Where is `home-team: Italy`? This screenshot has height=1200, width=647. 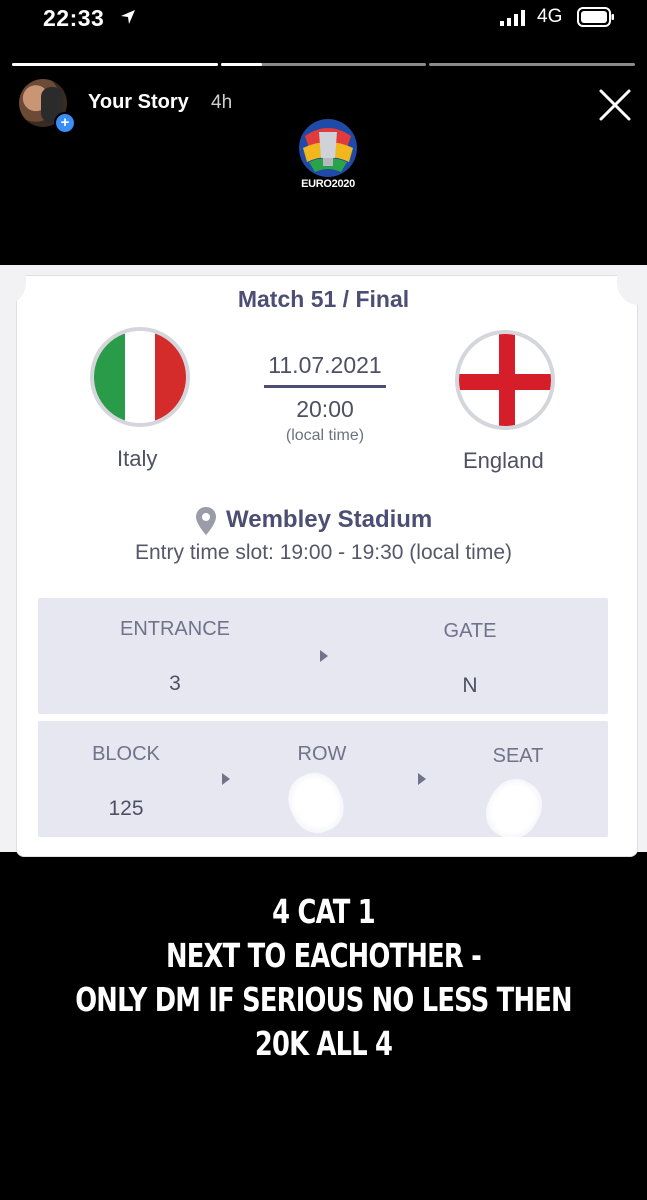 home-team: Italy is located at coordinates (137, 458).